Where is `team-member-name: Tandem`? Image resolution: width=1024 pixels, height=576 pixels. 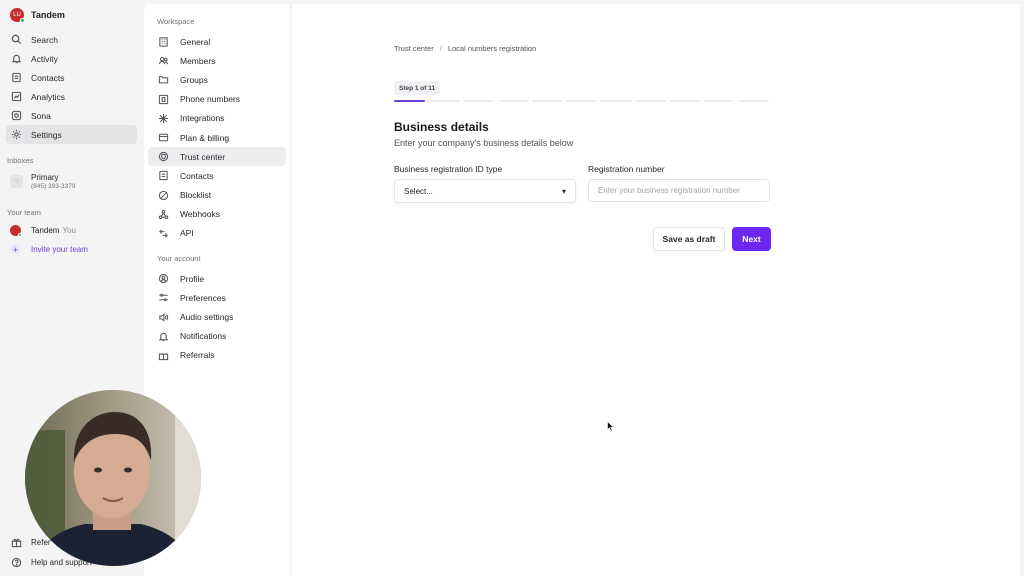
team-member-name: Tandem is located at coordinates (45, 230).